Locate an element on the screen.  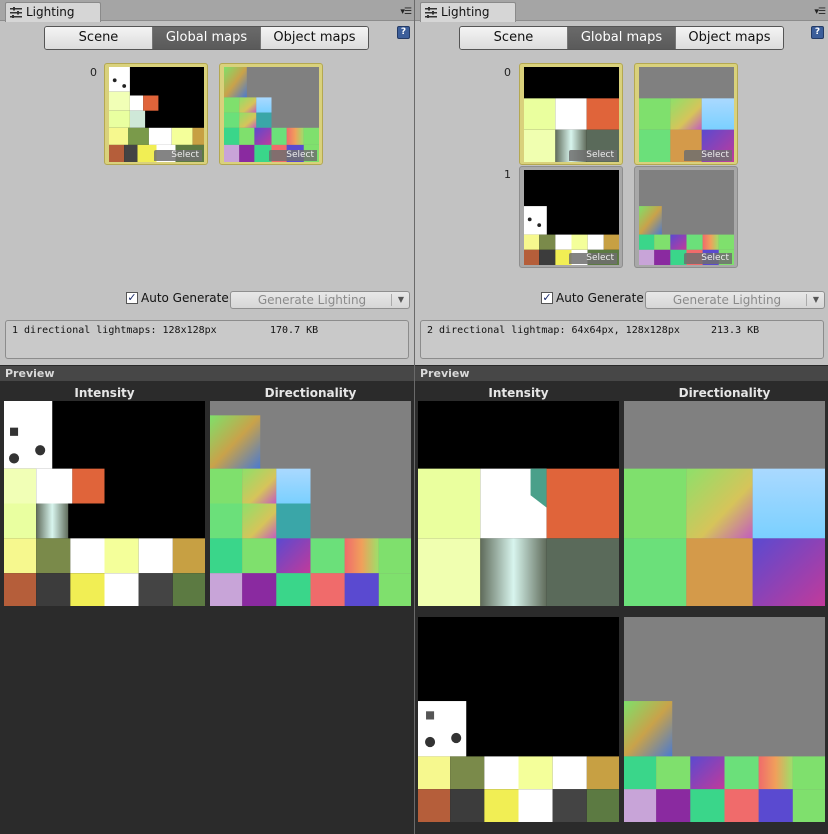
lightmap-summary-text: 1 directional lightmaps: 128x128px is located at coordinates (114, 330).